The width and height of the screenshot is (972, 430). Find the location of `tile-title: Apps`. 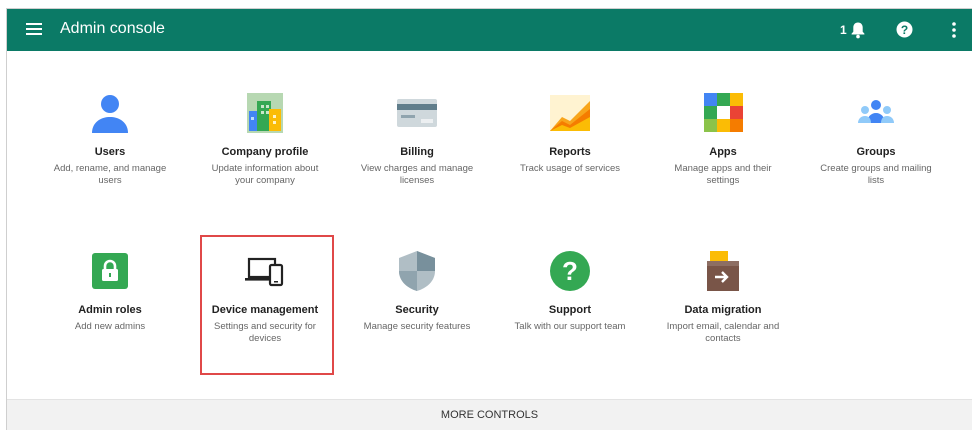

tile-title: Apps is located at coordinates (723, 152).